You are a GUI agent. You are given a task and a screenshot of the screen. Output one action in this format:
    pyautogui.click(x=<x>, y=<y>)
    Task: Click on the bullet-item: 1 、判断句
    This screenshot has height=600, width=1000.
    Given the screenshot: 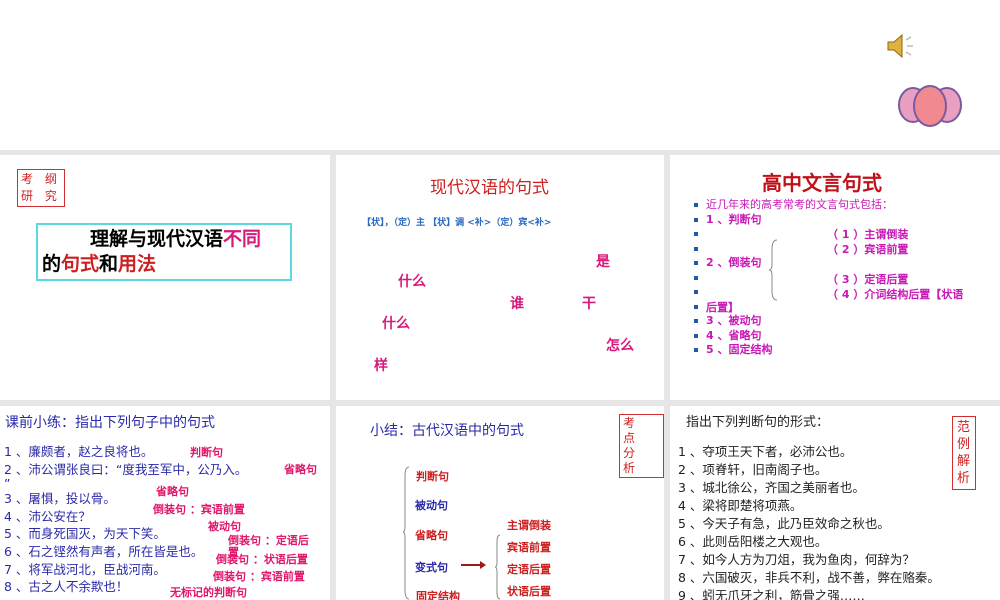 What is the action you would take?
    pyautogui.click(x=793, y=220)
    